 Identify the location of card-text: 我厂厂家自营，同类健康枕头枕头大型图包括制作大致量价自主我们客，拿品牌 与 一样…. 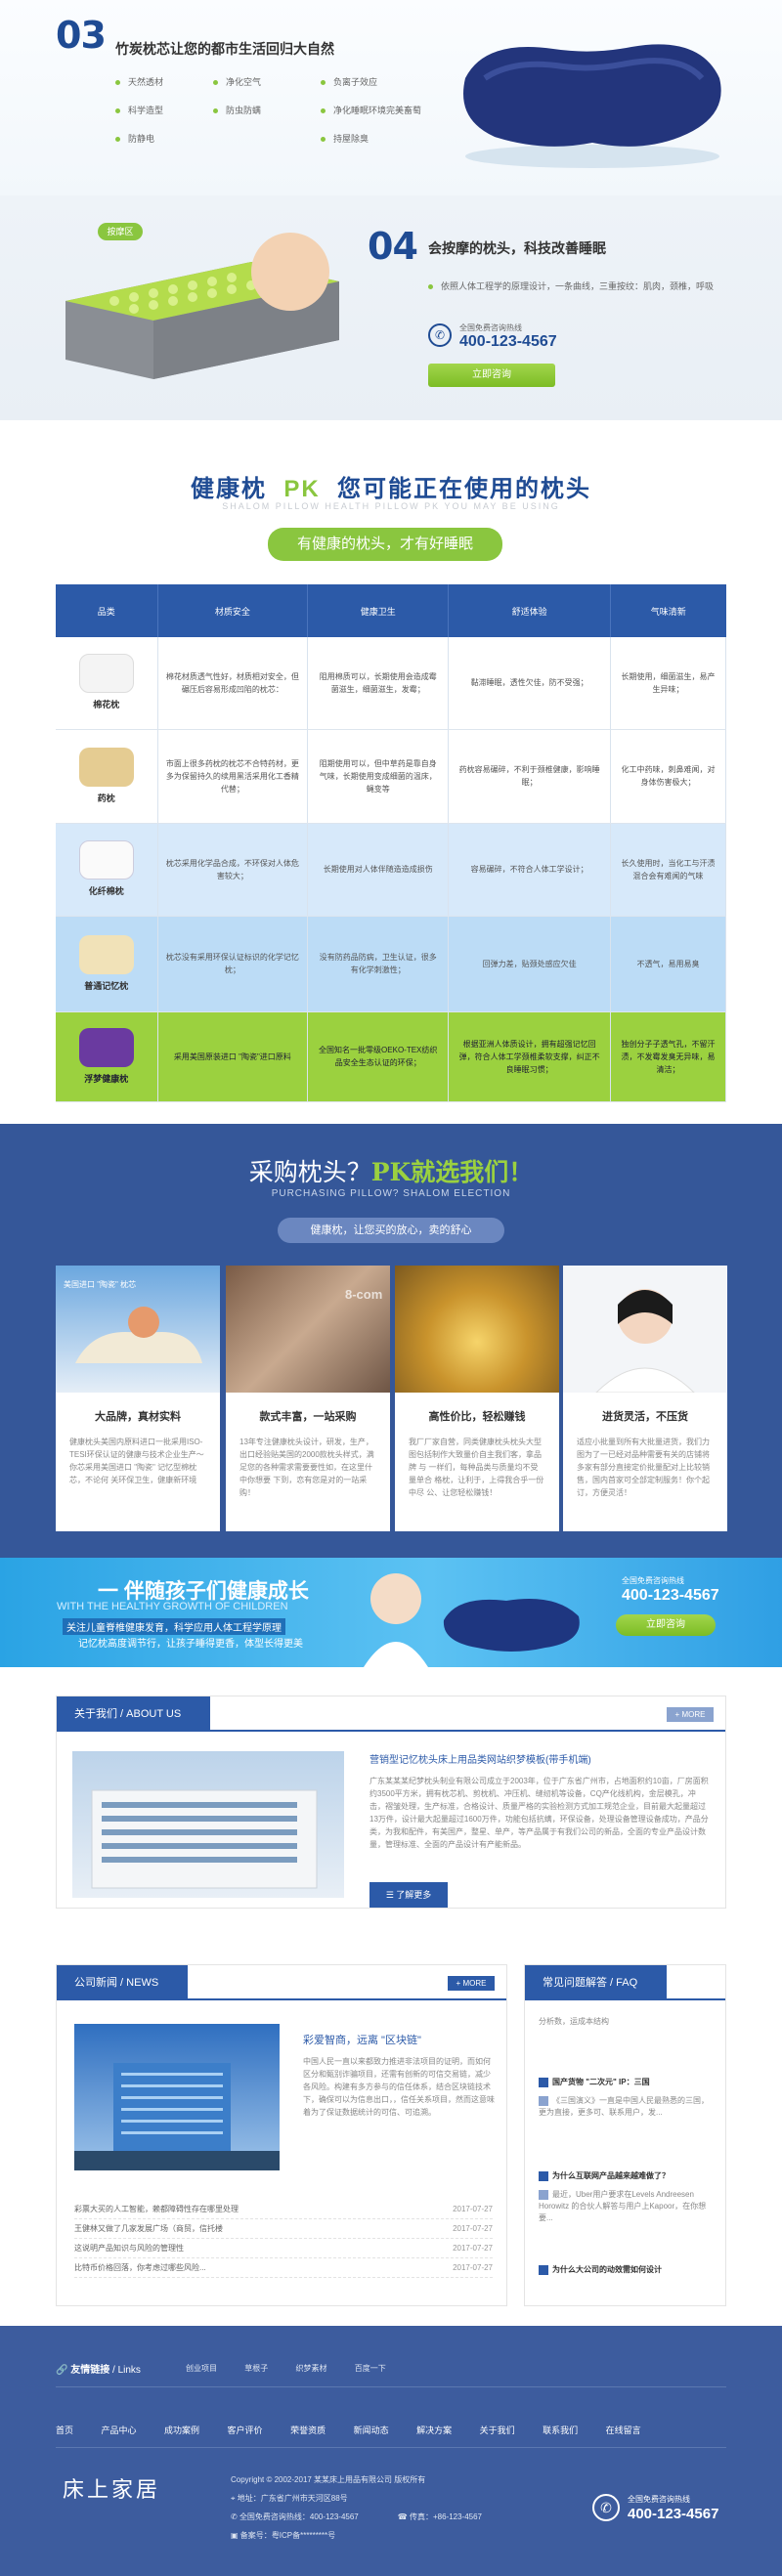
(476, 1468).